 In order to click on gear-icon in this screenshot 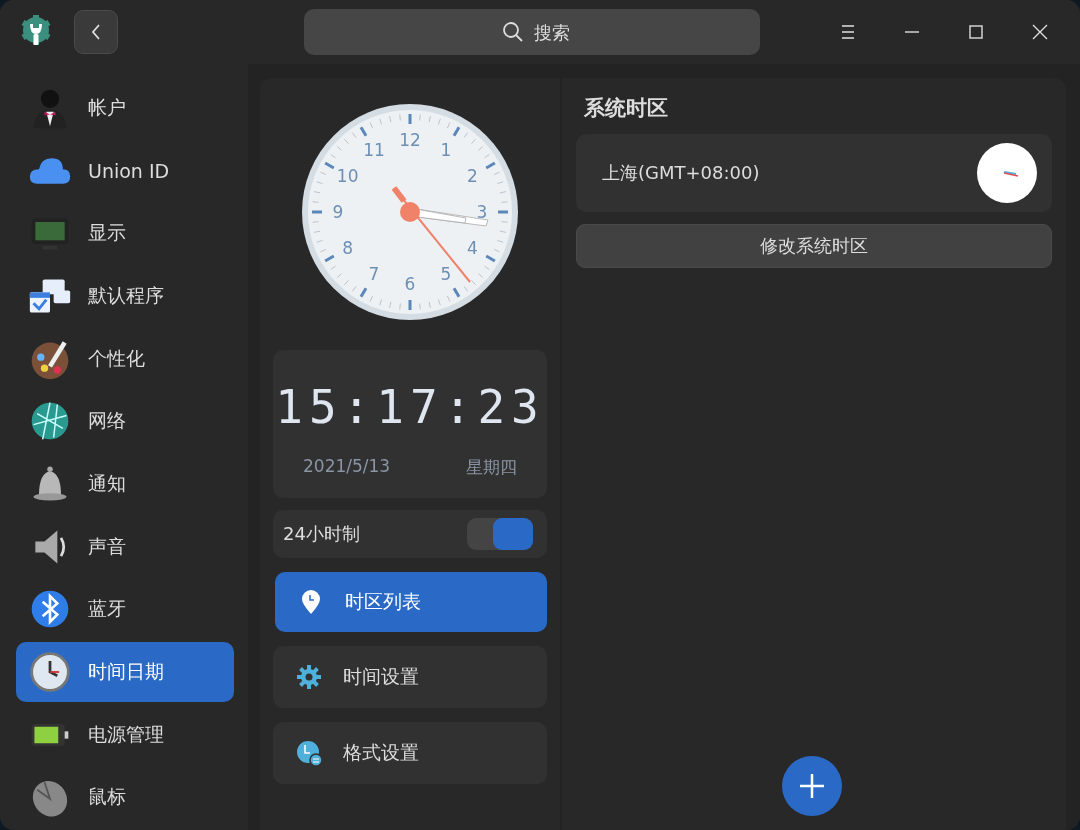, I will do `click(309, 677)`.